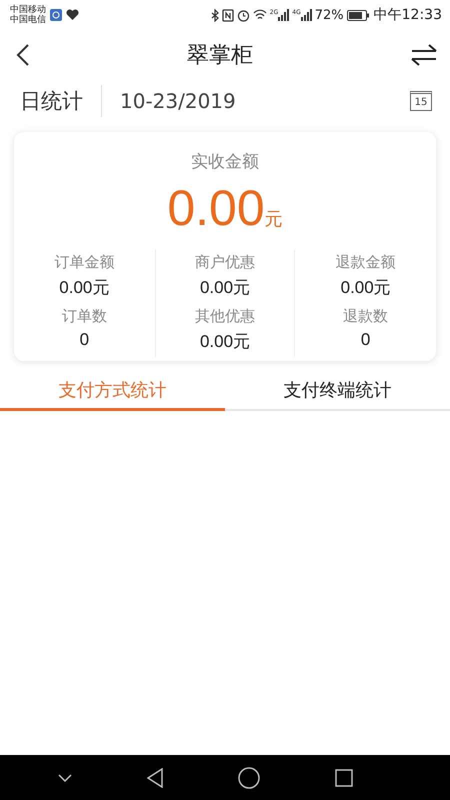 This screenshot has width=450, height=800. Describe the element at coordinates (214, 15) in the screenshot. I see `bluetooth-icon` at that location.